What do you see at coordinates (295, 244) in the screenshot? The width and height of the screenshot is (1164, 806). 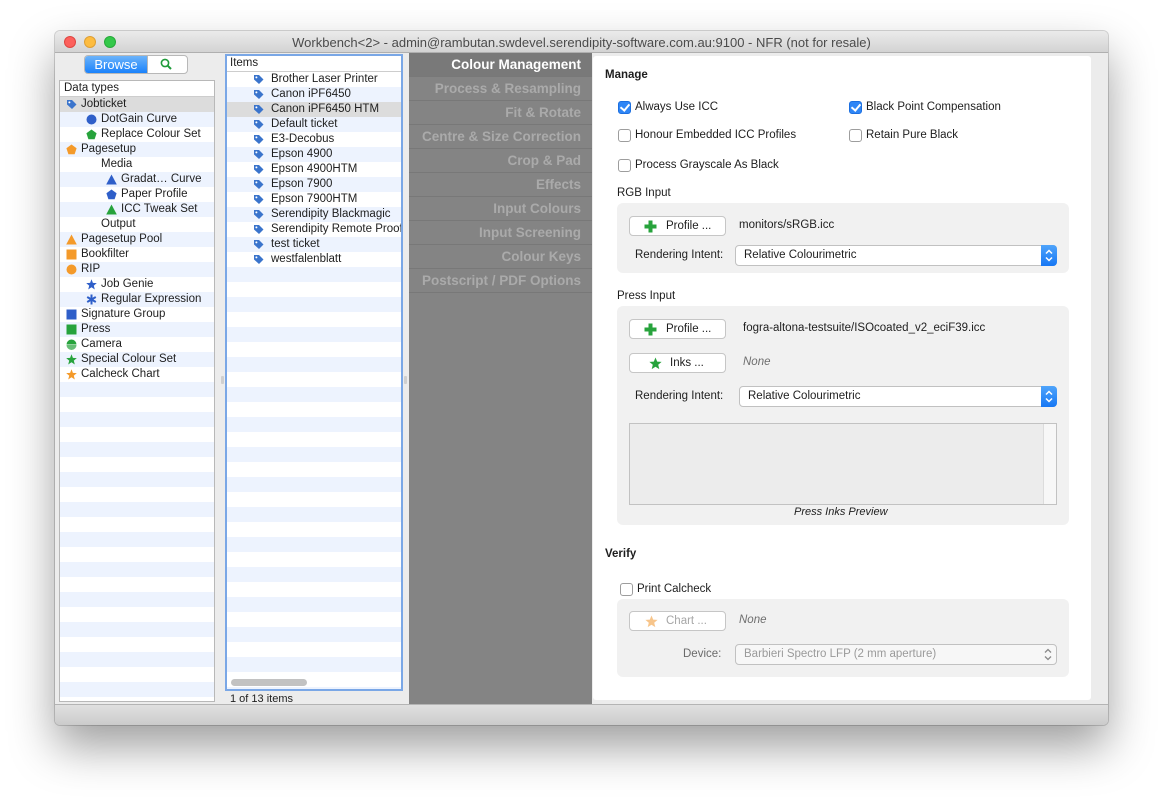 I see `item-label: test ticket` at bounding box center [295, 244].